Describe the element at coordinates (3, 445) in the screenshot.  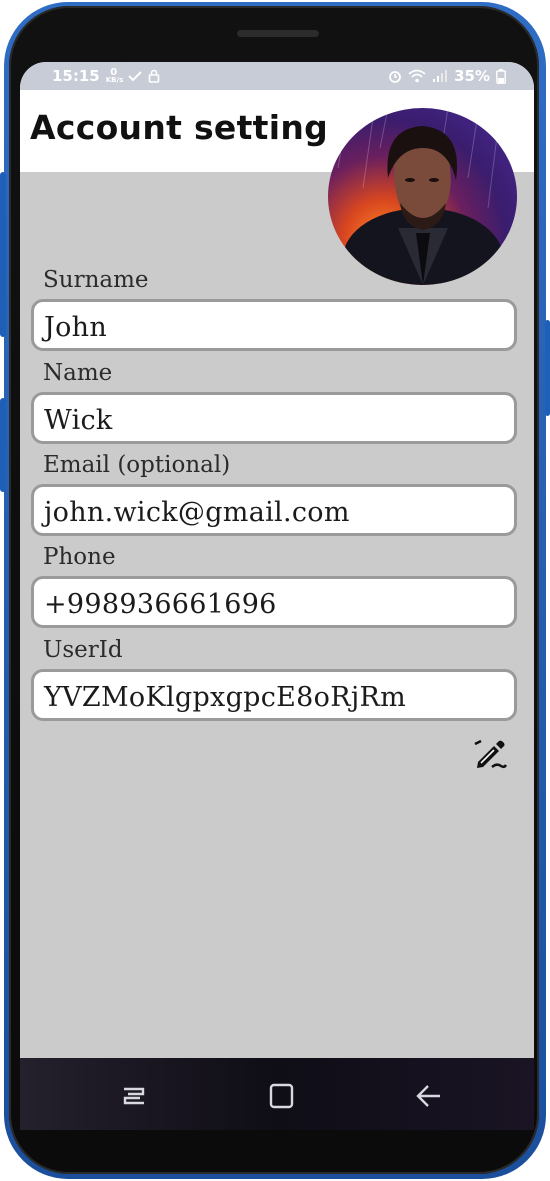
I see `bixby-key` at that location.